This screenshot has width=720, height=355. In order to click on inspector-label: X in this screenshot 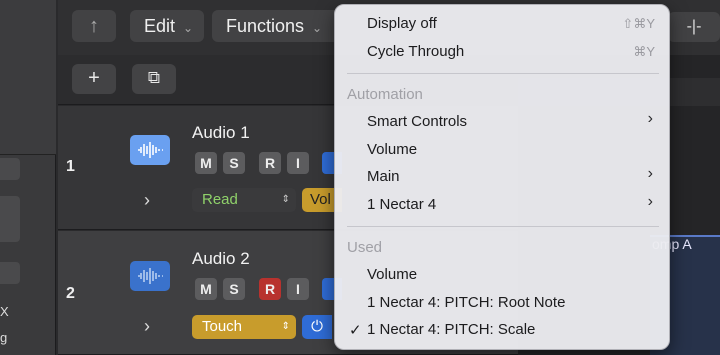, I will do `click(4, 311)`.